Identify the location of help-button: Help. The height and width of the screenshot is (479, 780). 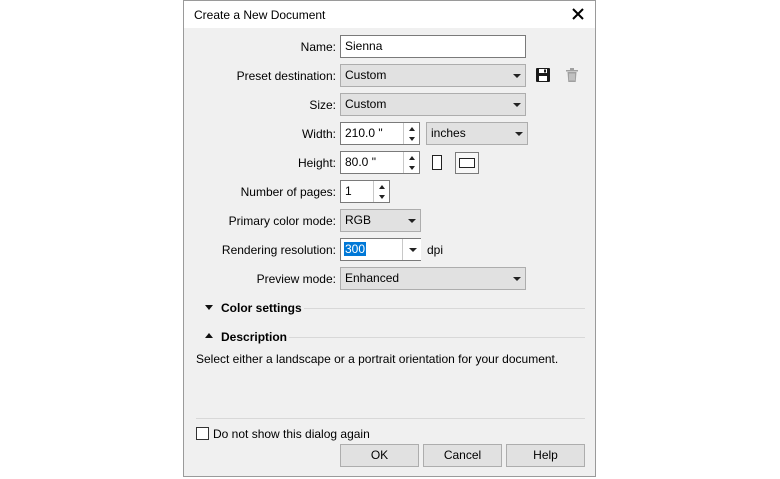
(545, 455).